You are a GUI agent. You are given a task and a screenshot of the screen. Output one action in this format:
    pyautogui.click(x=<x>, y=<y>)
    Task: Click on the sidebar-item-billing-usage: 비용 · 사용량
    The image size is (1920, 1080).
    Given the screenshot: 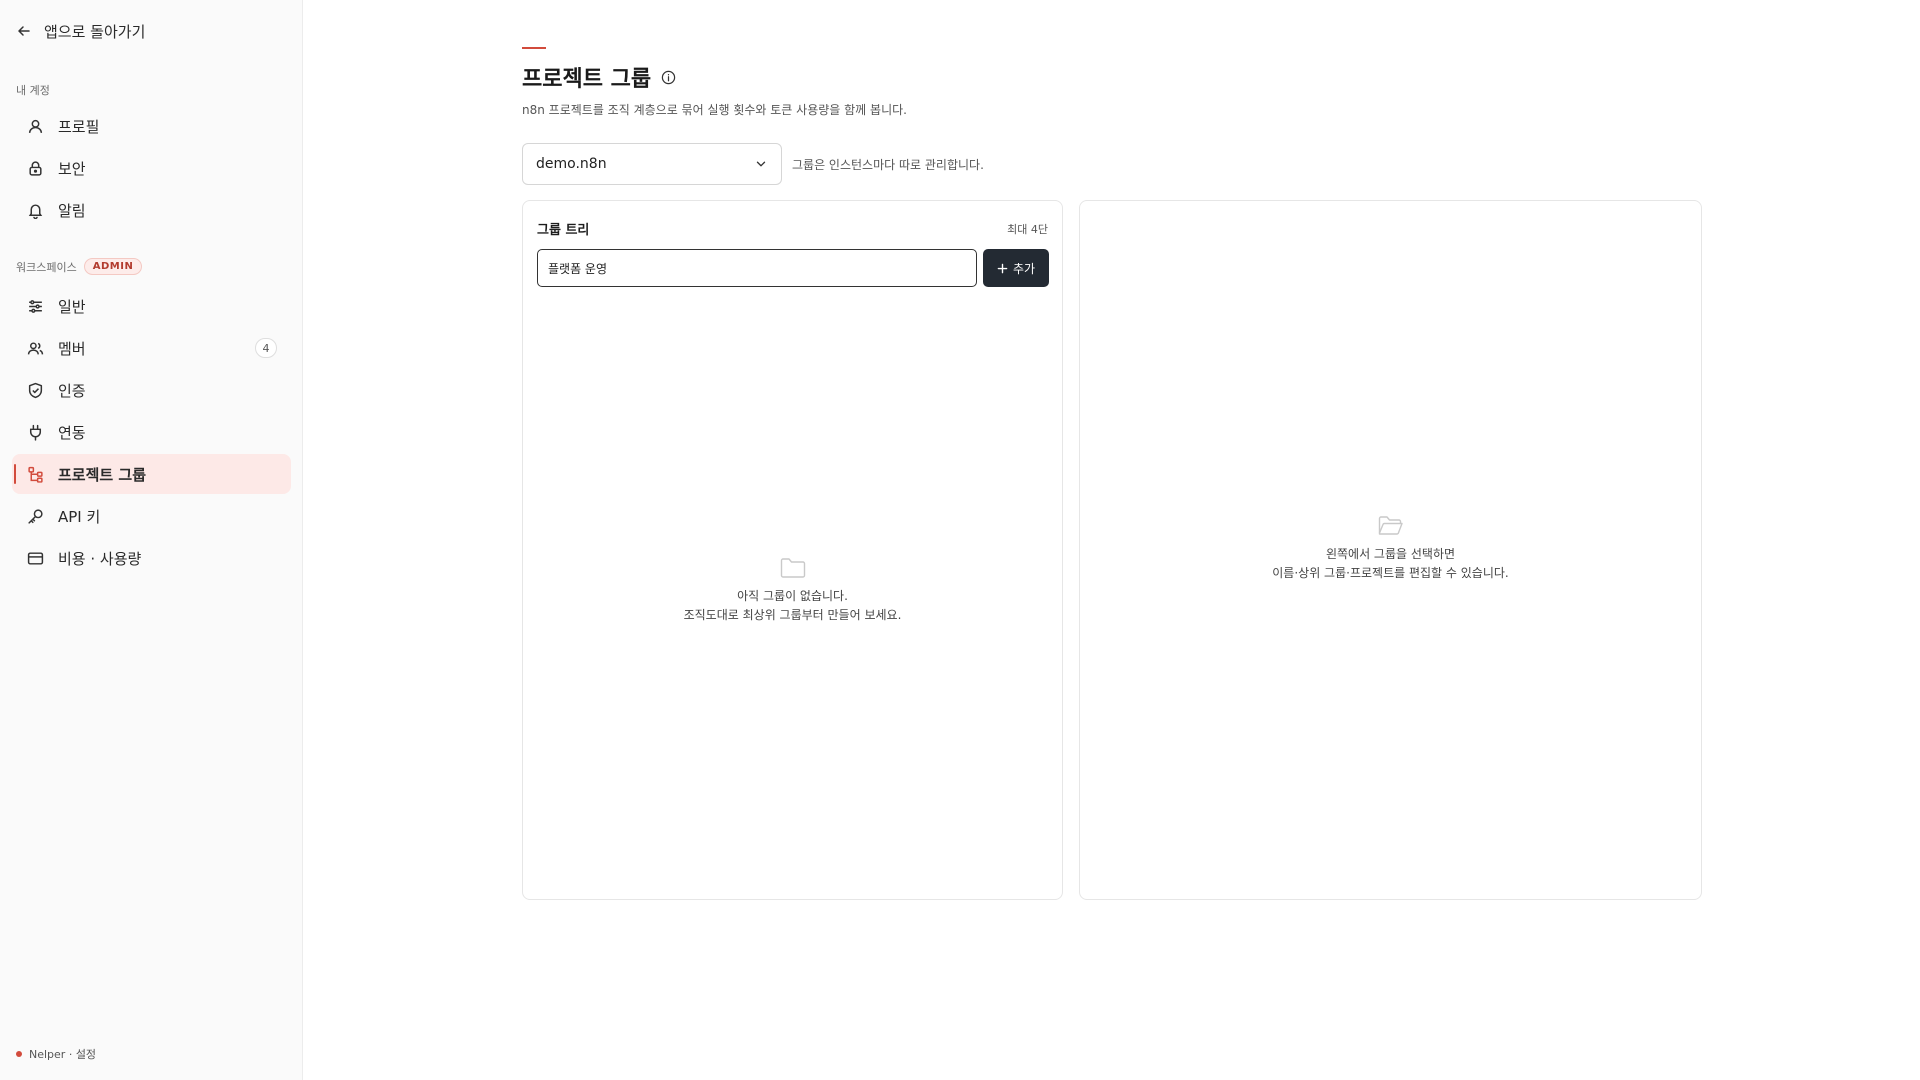 What is the action you would take?
    pyautogui.click(x=151, y=558)
    